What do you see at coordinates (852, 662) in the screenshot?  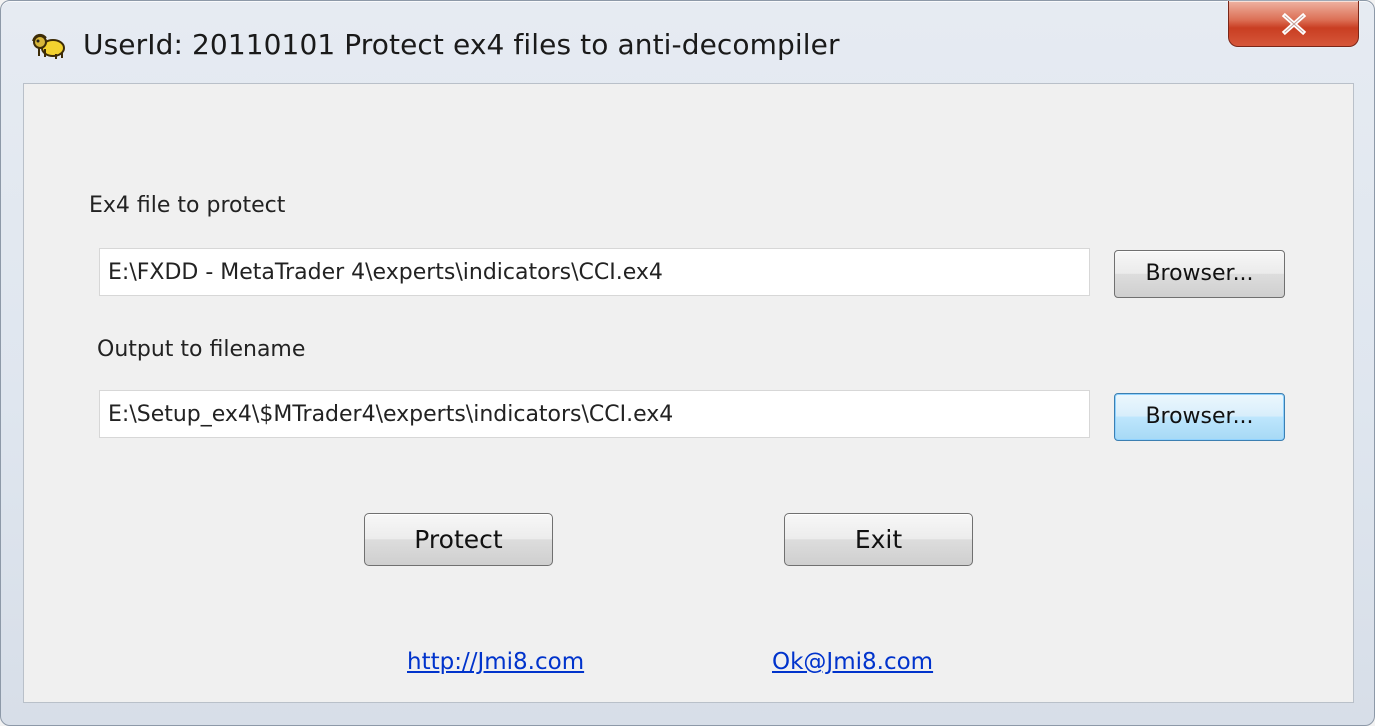 I see `email-link: Ok@Jmi8.com` at bounding box center [852, 662].